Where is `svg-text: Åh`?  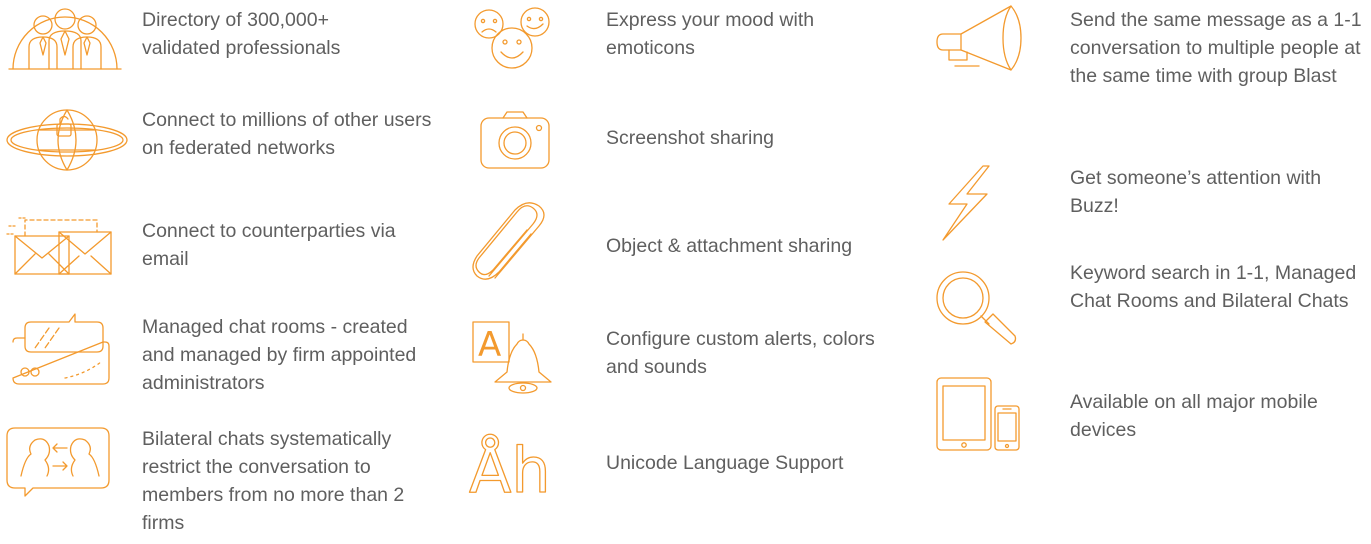 svg-text: Åh is located at coordinates (510, 470).